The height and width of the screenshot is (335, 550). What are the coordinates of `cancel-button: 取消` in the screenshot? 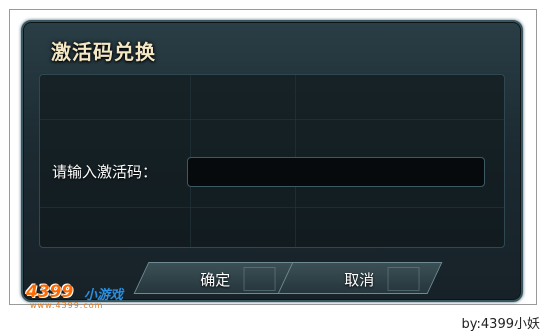 It's located at (360, 278).